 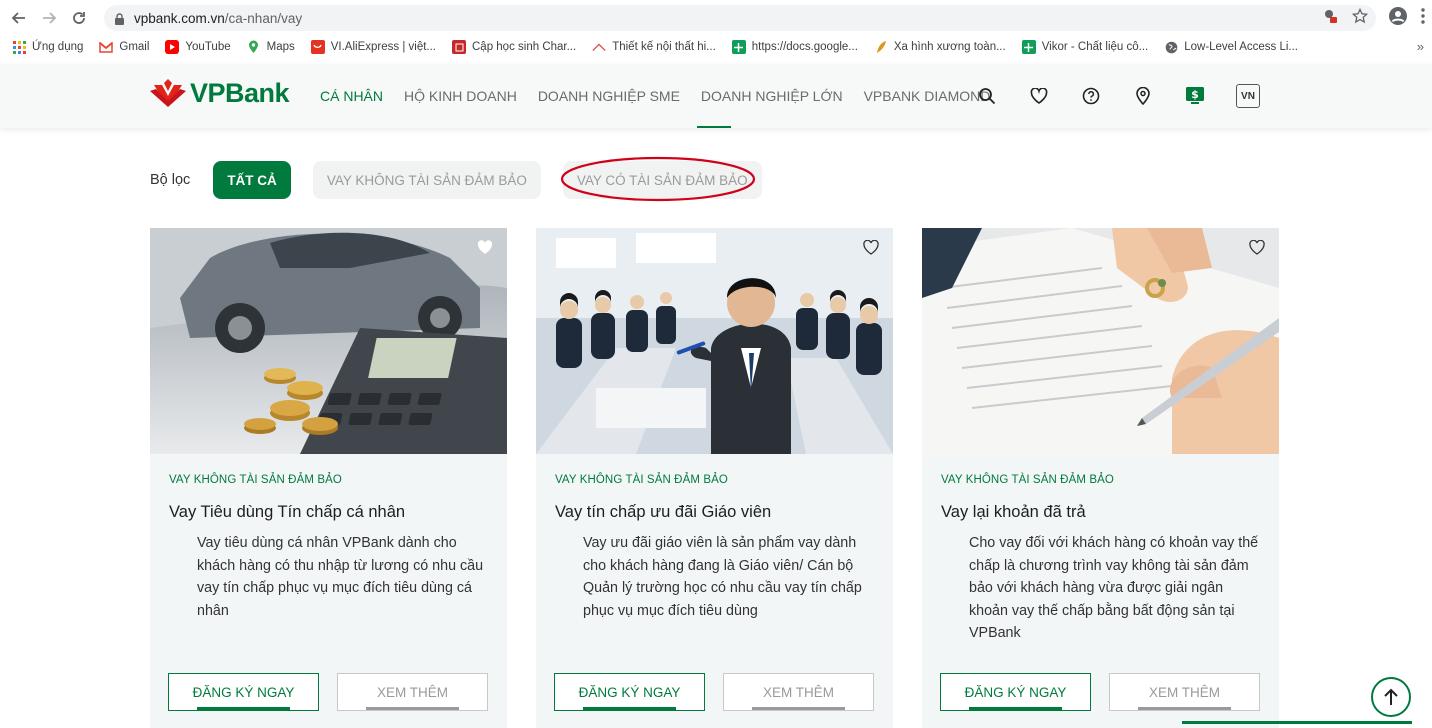 What do you see at coordinates (172, 47) in the screenshot?
I see `youtube-icon` at bounding box center [172, 47].